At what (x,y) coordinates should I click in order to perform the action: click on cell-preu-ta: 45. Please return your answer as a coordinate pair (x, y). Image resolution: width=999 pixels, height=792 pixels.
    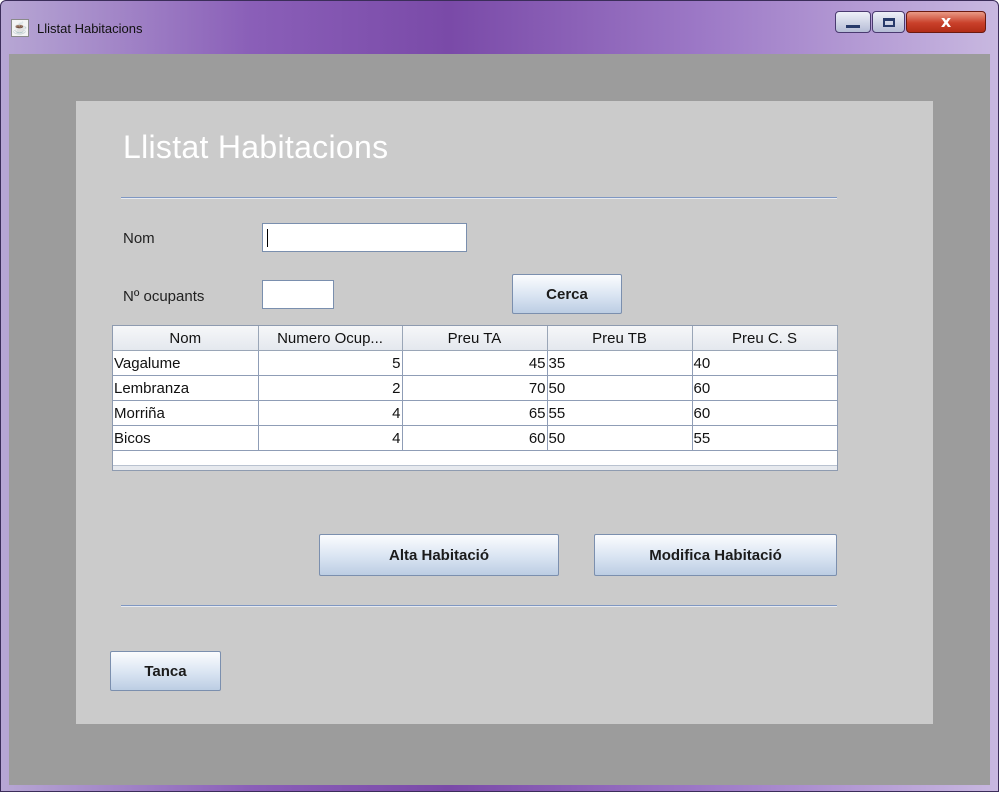
    Looking at the image, I should click on (475, 363).